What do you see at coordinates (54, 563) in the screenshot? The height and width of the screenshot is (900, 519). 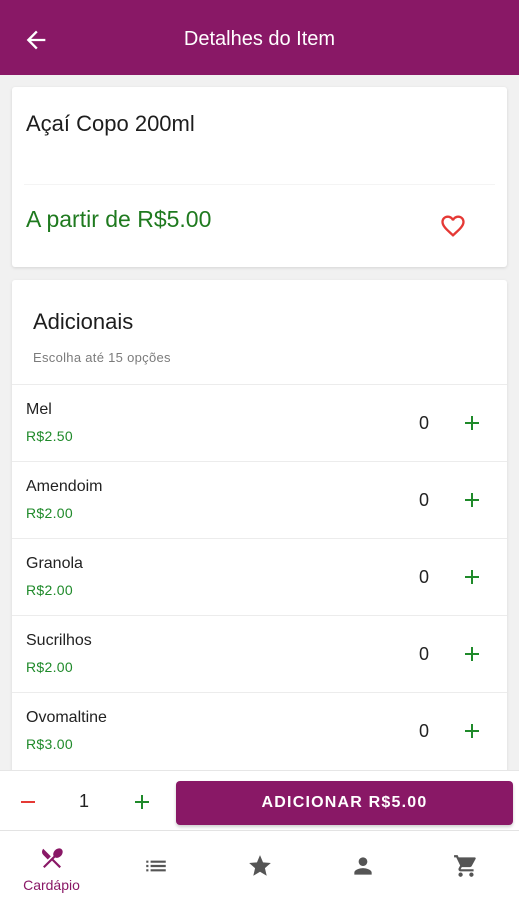 I see `option-name: Granola` at bounding box center [54, 563].